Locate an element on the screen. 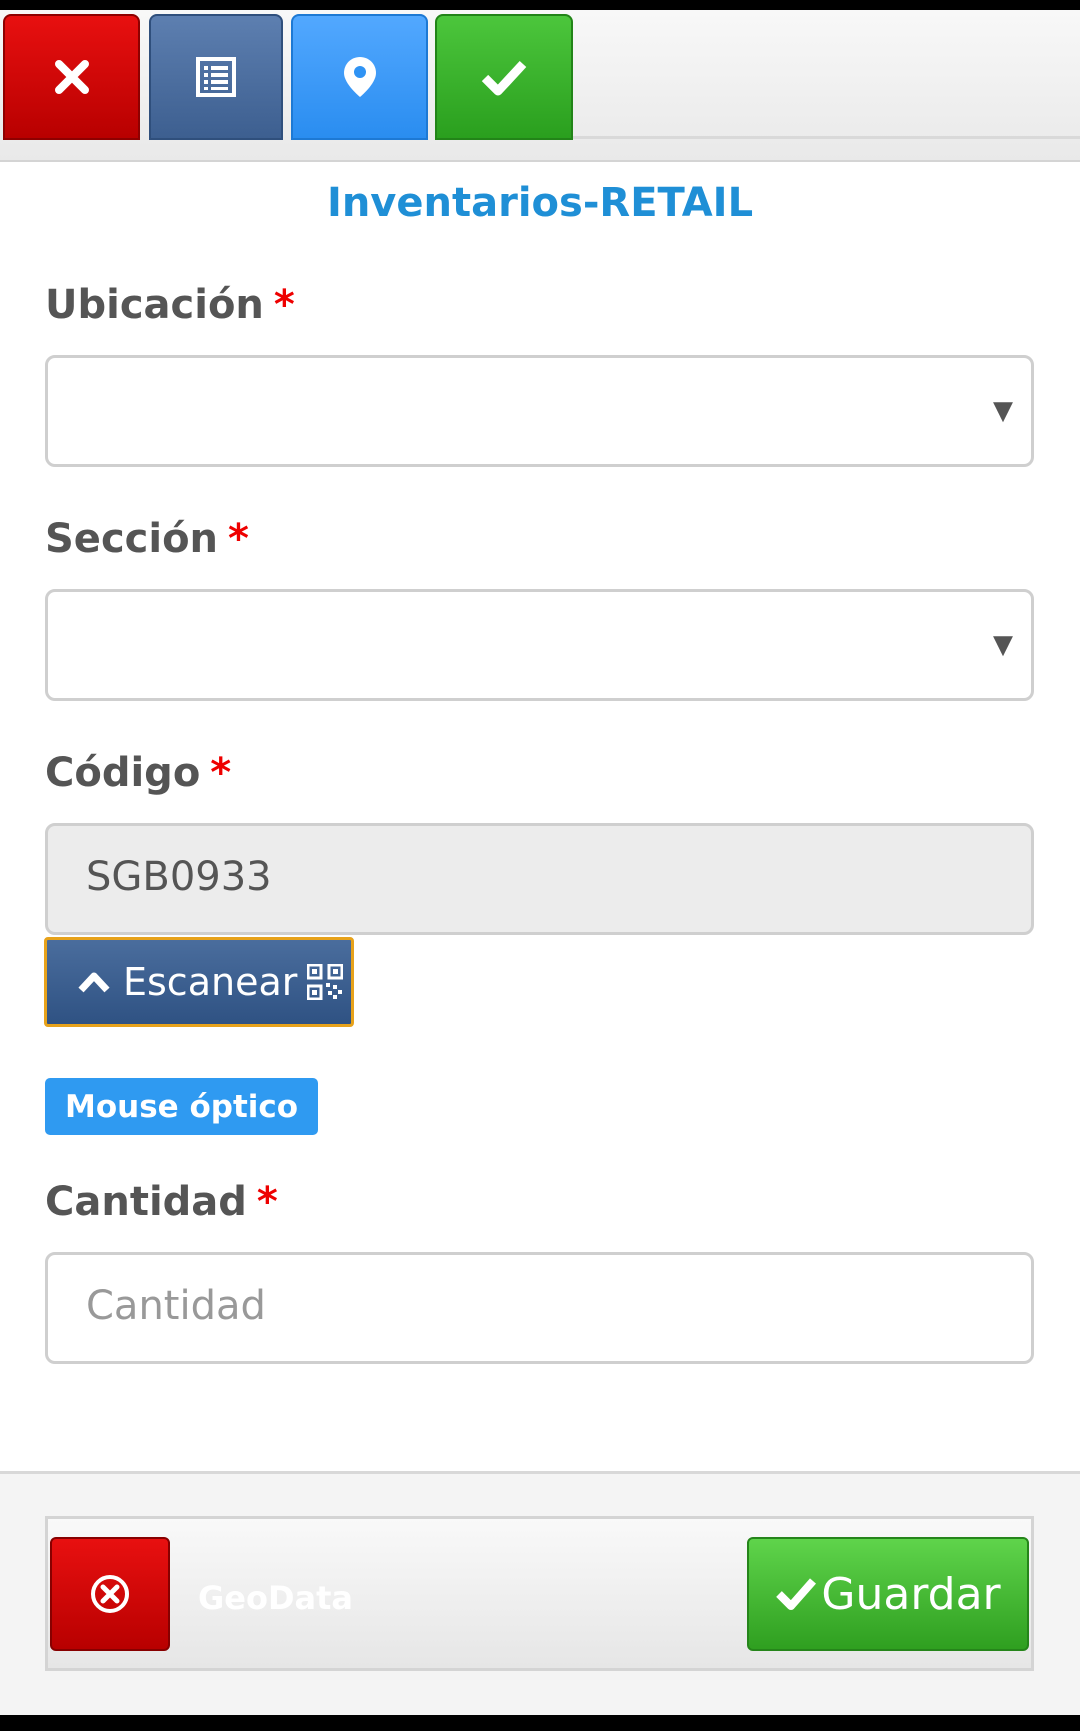 The height and width of the screenshot is (1731, 1080). geodata-label: GeoData is located at coordinates (275, 1598).